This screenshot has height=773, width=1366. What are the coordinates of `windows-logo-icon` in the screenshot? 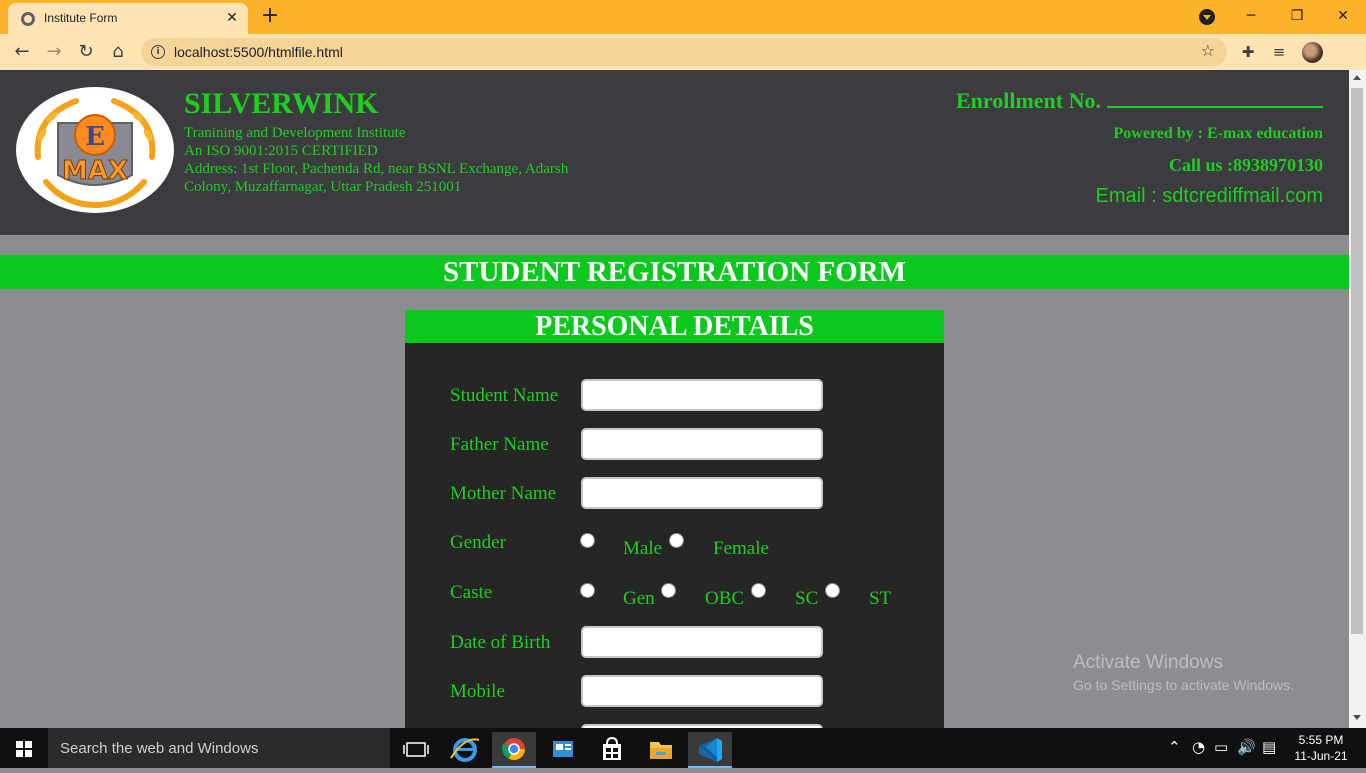 It's located at (24, 749).